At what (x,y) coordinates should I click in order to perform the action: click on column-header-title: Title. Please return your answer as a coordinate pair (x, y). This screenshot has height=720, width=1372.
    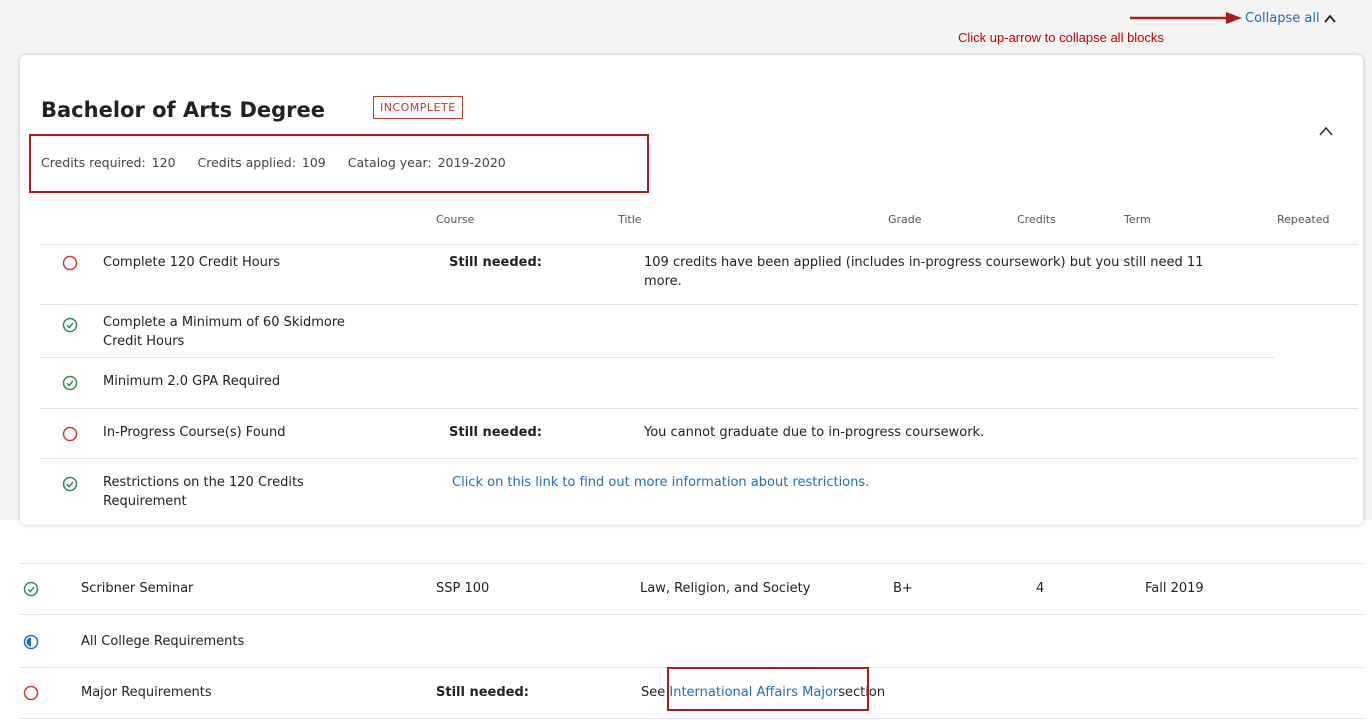
    Looking at the image, I should click on (630, 219).